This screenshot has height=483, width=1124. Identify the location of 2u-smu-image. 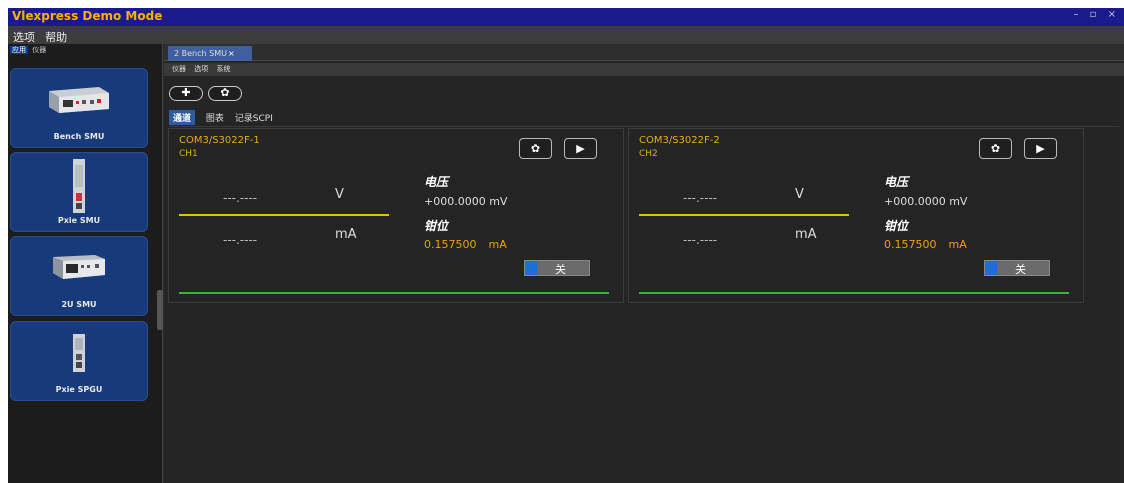
(79, 267).